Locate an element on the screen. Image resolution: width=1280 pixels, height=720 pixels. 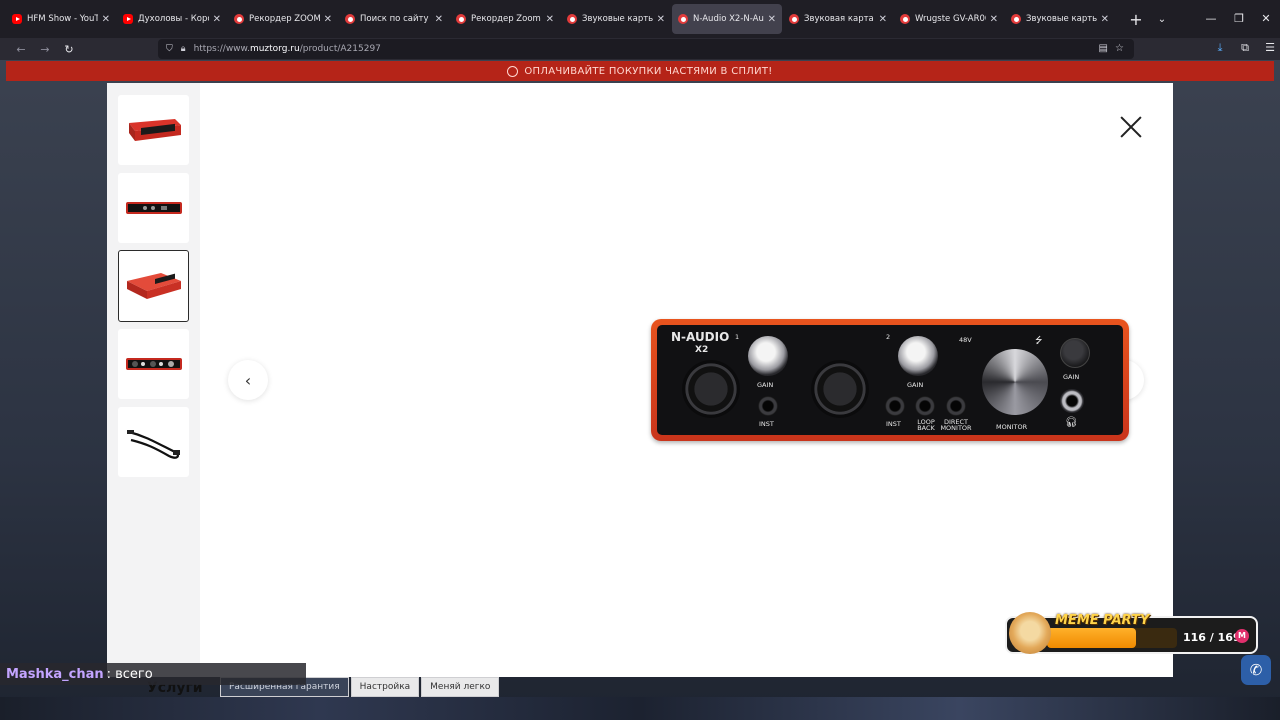
lock-icon: 🔒︎ is located at coordinates (183, 49).